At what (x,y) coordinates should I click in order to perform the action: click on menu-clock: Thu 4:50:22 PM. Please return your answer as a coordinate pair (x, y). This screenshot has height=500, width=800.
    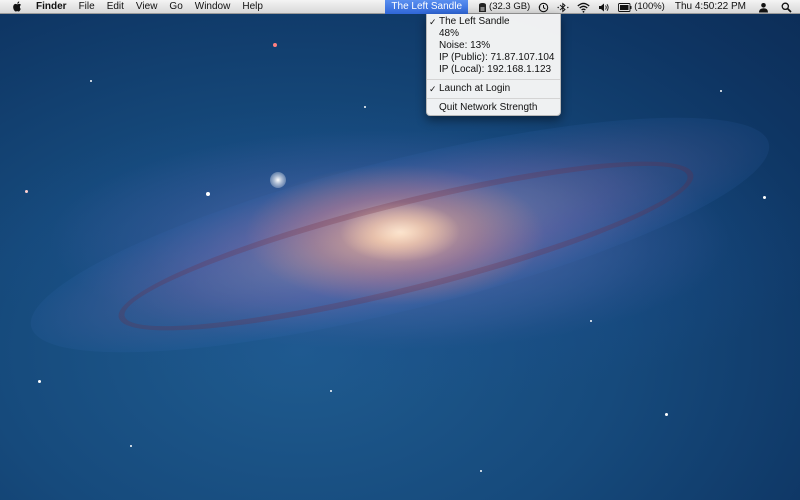
    Looking at the image, I should click on (711, 7).